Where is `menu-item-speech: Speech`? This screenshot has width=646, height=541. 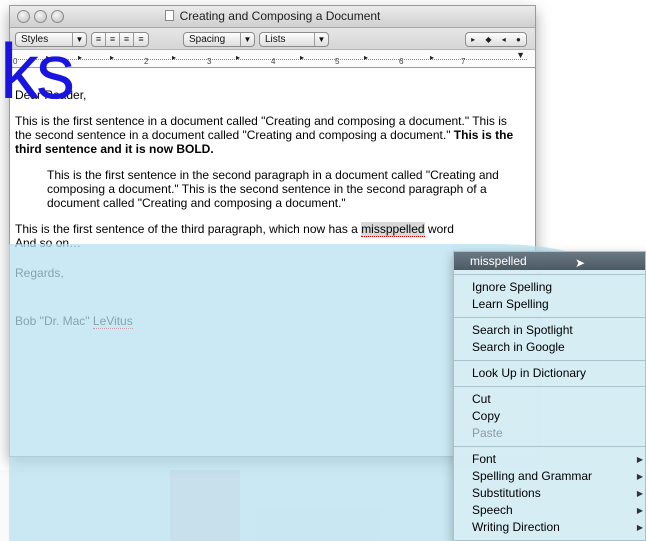
menu-item-speech: Speech is located at coordinates (549, 510).